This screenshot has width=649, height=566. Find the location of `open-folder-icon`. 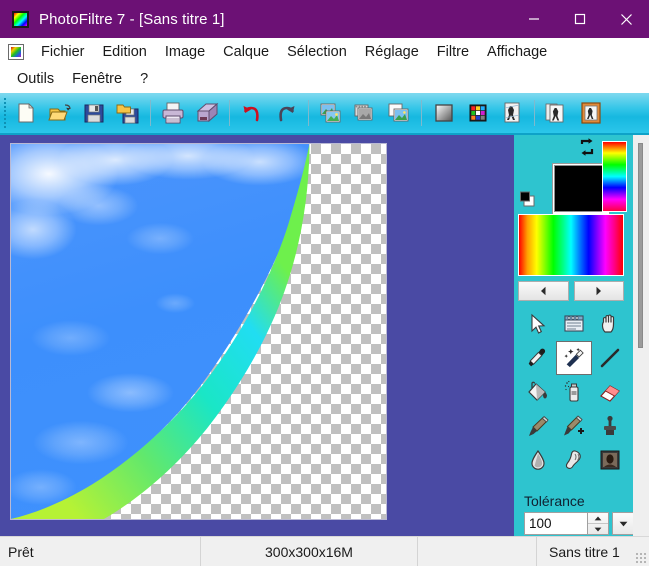

open-folder-icon is located at coordinates (60, 113).